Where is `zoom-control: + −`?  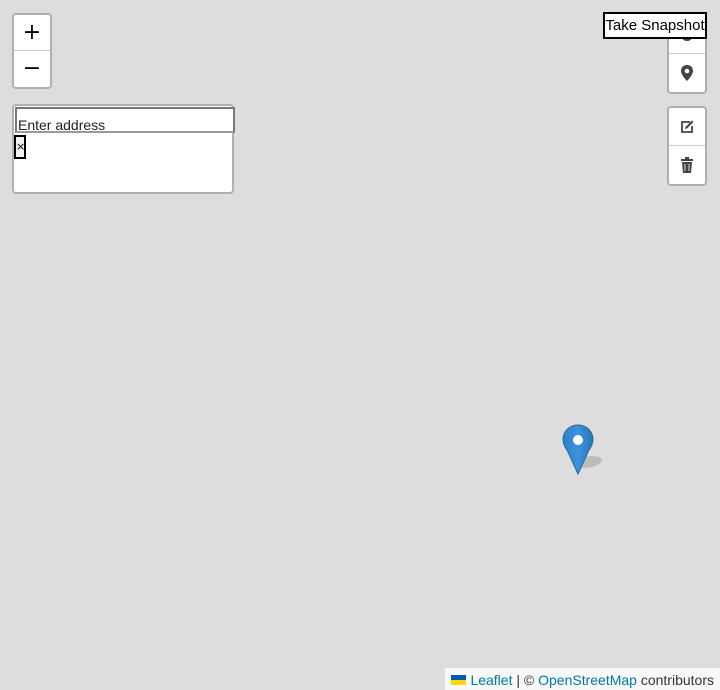
zoom-control: + − is located at coordinates (32, 51).